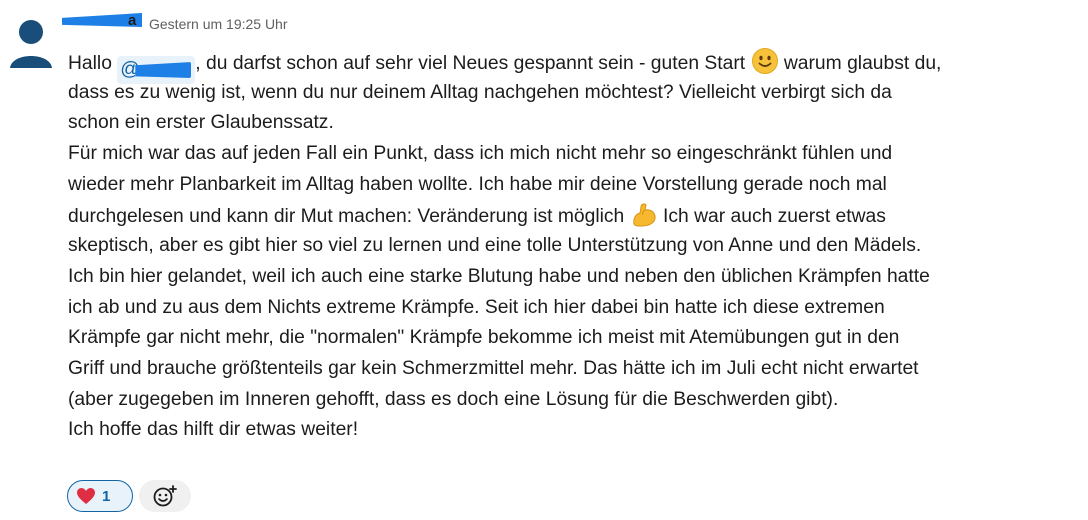 The height and width of the screenshot is (520, 1088). What do you see at coordinates (163, 70) in the screenshot?
I see `mention-redacted` at bounding box center [163, 70].